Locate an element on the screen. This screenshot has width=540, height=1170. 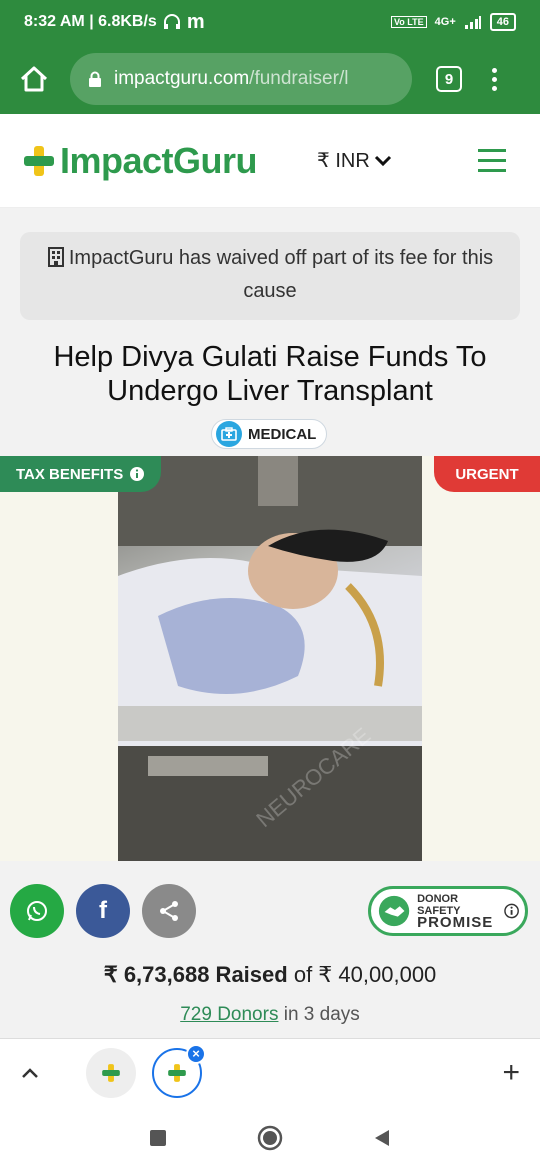
goal-amount: of ₹ 40,00,000 is located at coordinates (365, 974).